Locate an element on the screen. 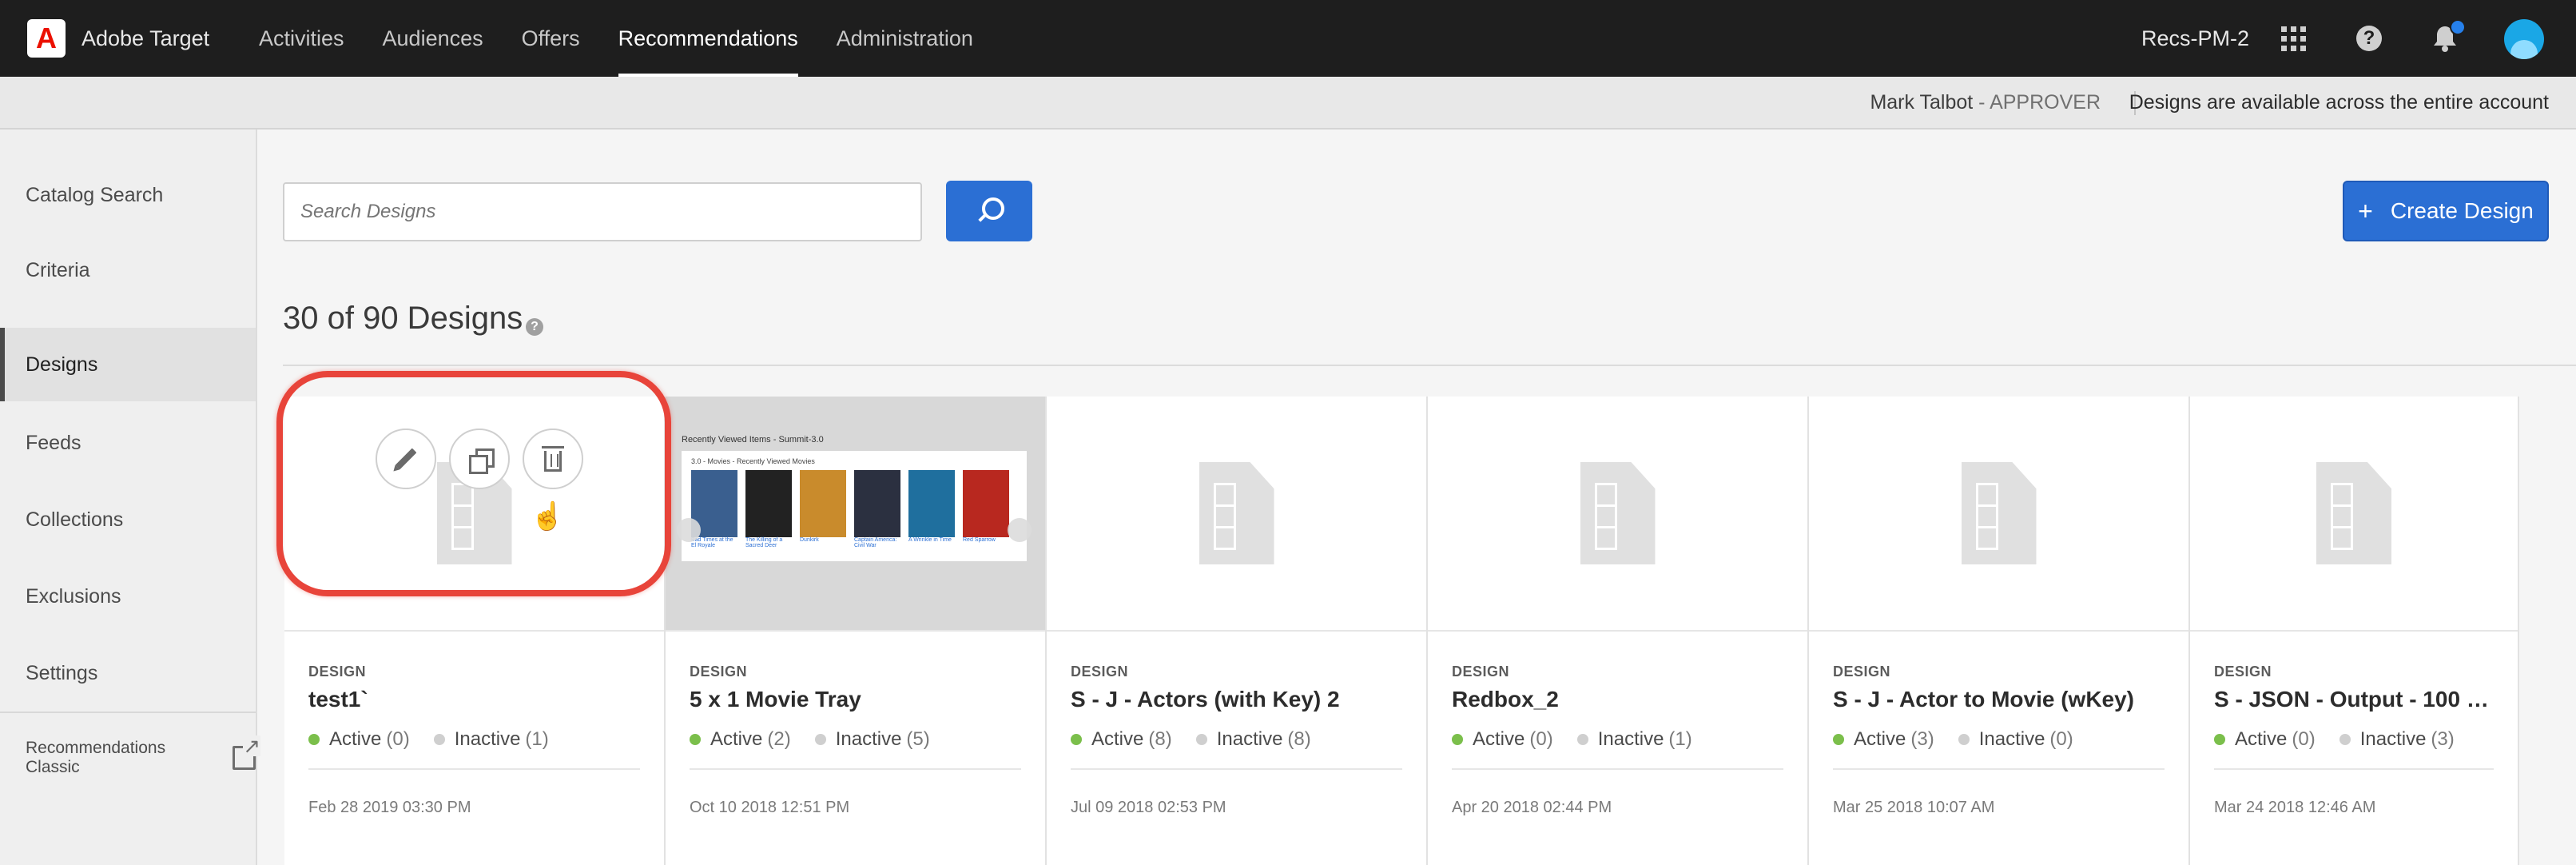  sidebar-item-collections: Collections is located at coordinates (128, 519).